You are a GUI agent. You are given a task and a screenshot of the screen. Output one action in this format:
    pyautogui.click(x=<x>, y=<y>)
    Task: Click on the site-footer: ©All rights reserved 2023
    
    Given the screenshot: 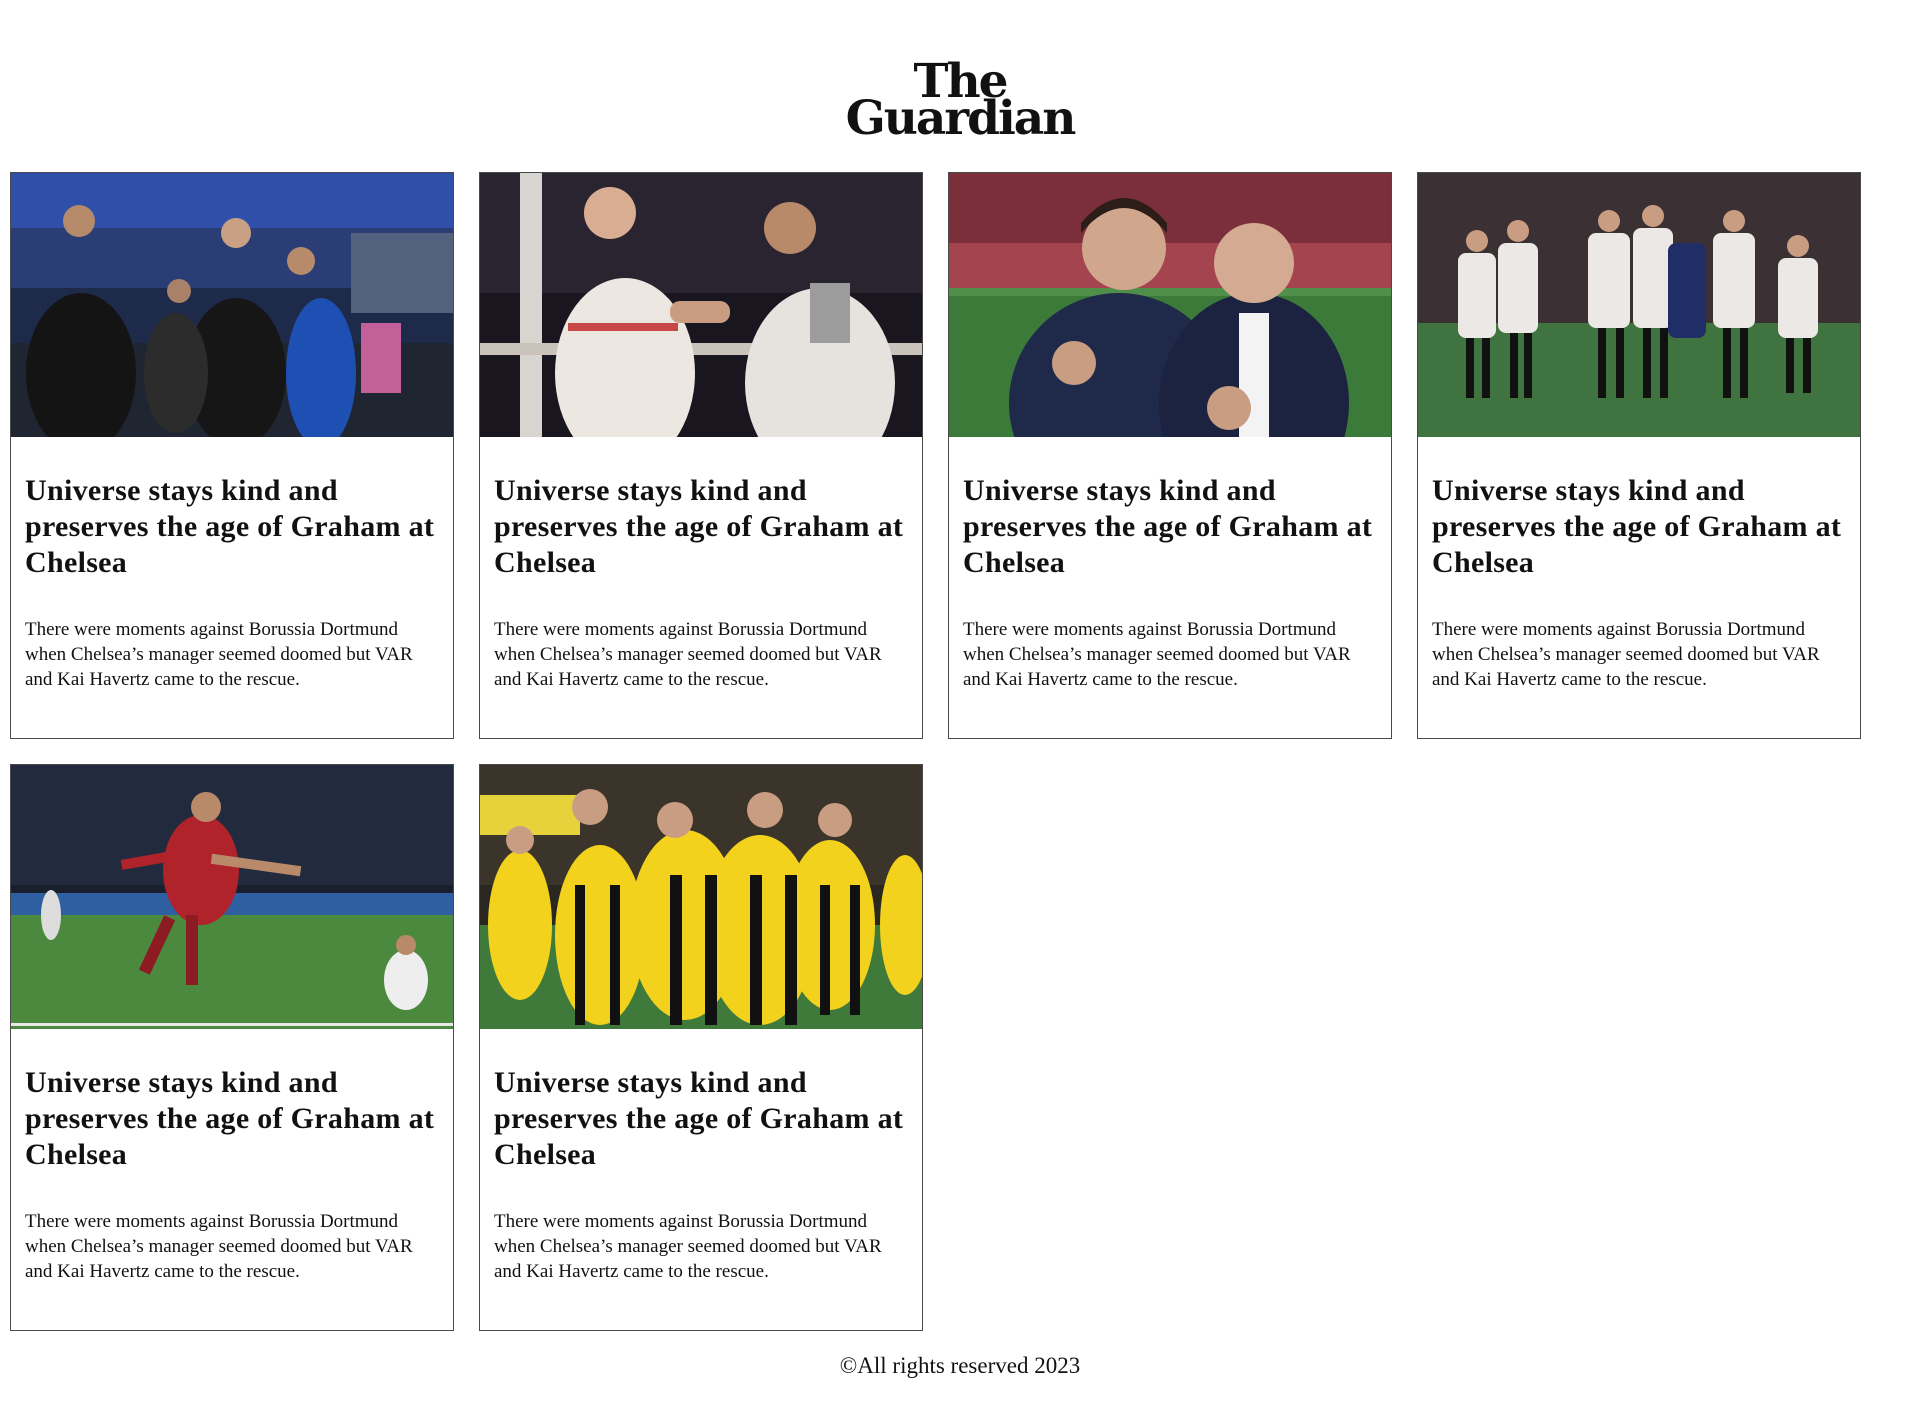 What is the action you would take?
    pyautogui.click(x=960, y=1366)
    